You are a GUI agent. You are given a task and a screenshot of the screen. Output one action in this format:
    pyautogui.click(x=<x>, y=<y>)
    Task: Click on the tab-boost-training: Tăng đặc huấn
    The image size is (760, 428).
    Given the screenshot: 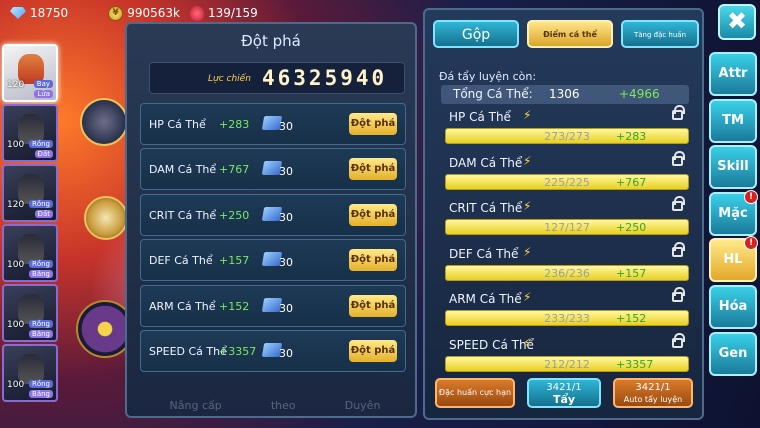 What is the action you would take?
    pyautogui.click(x=660, y=34)
    